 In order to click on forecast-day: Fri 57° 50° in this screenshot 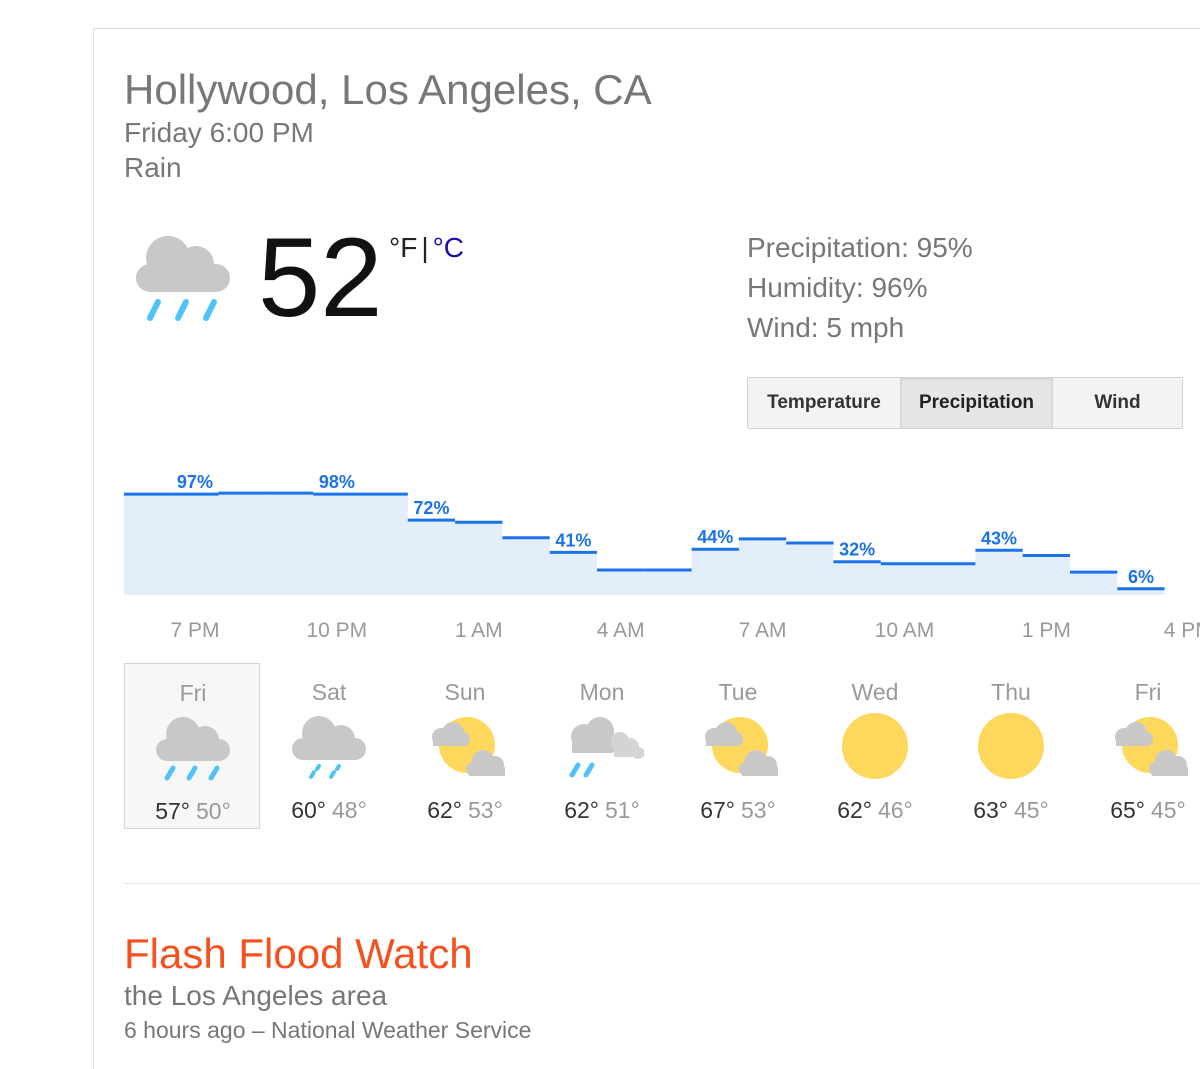, I will do `click(192, 746)`.